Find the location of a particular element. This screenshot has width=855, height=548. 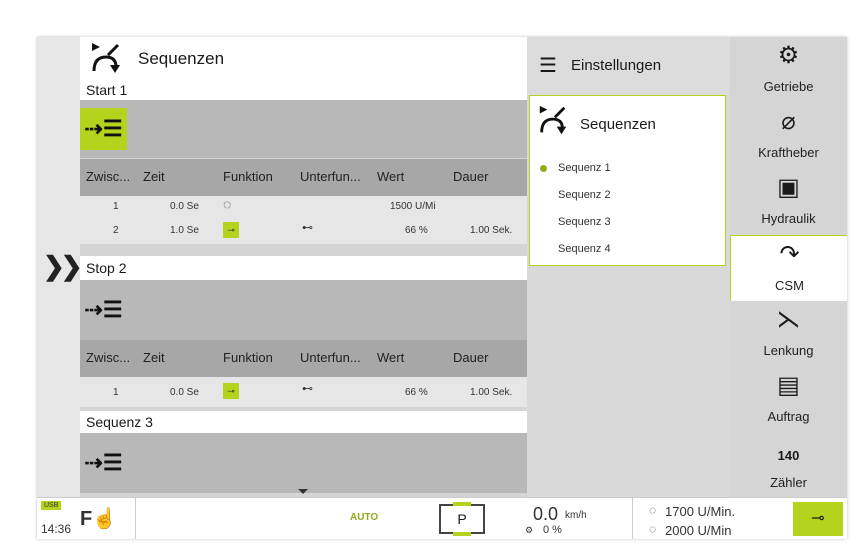

slip-value: 0 % is located at coordinates (552, 530).